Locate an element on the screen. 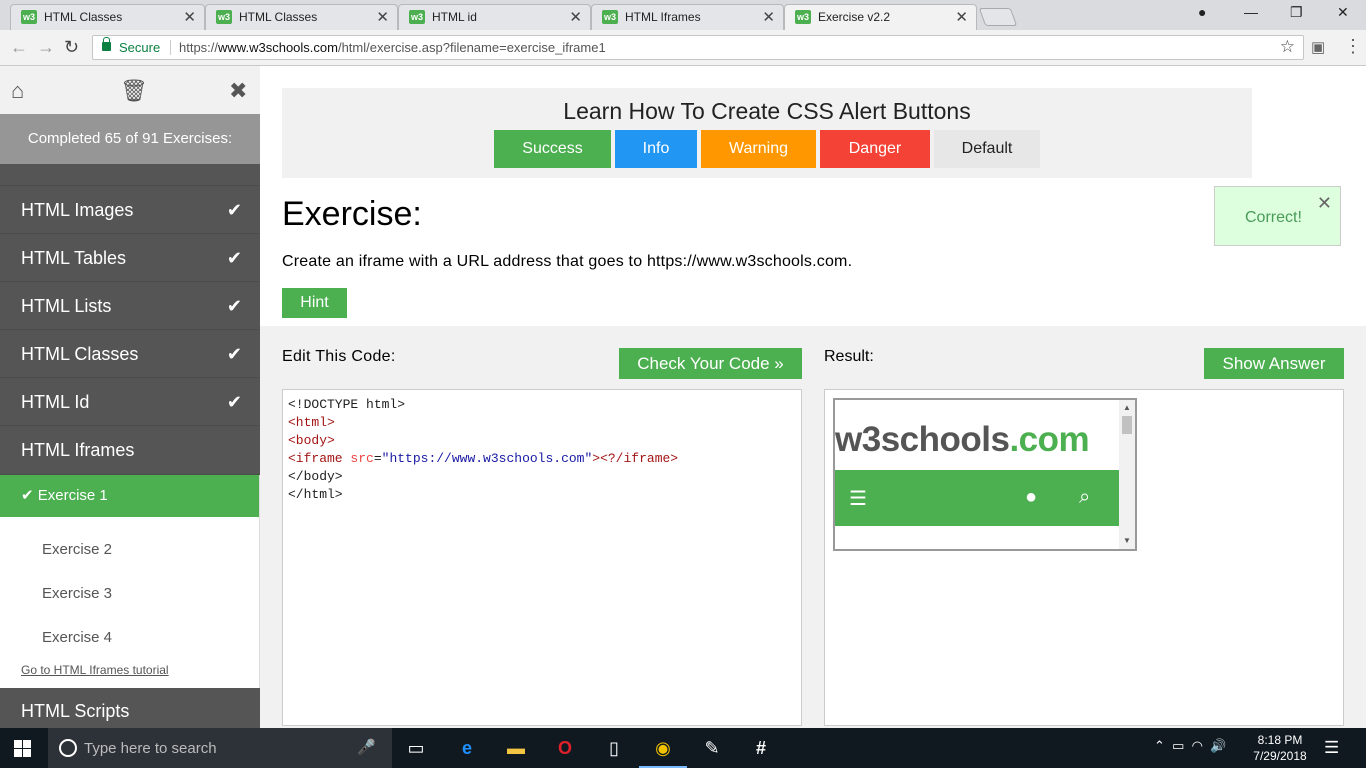 The image size is (1366, 768). file-explorer-icon: ▬ is located at coordinates (516, 748).